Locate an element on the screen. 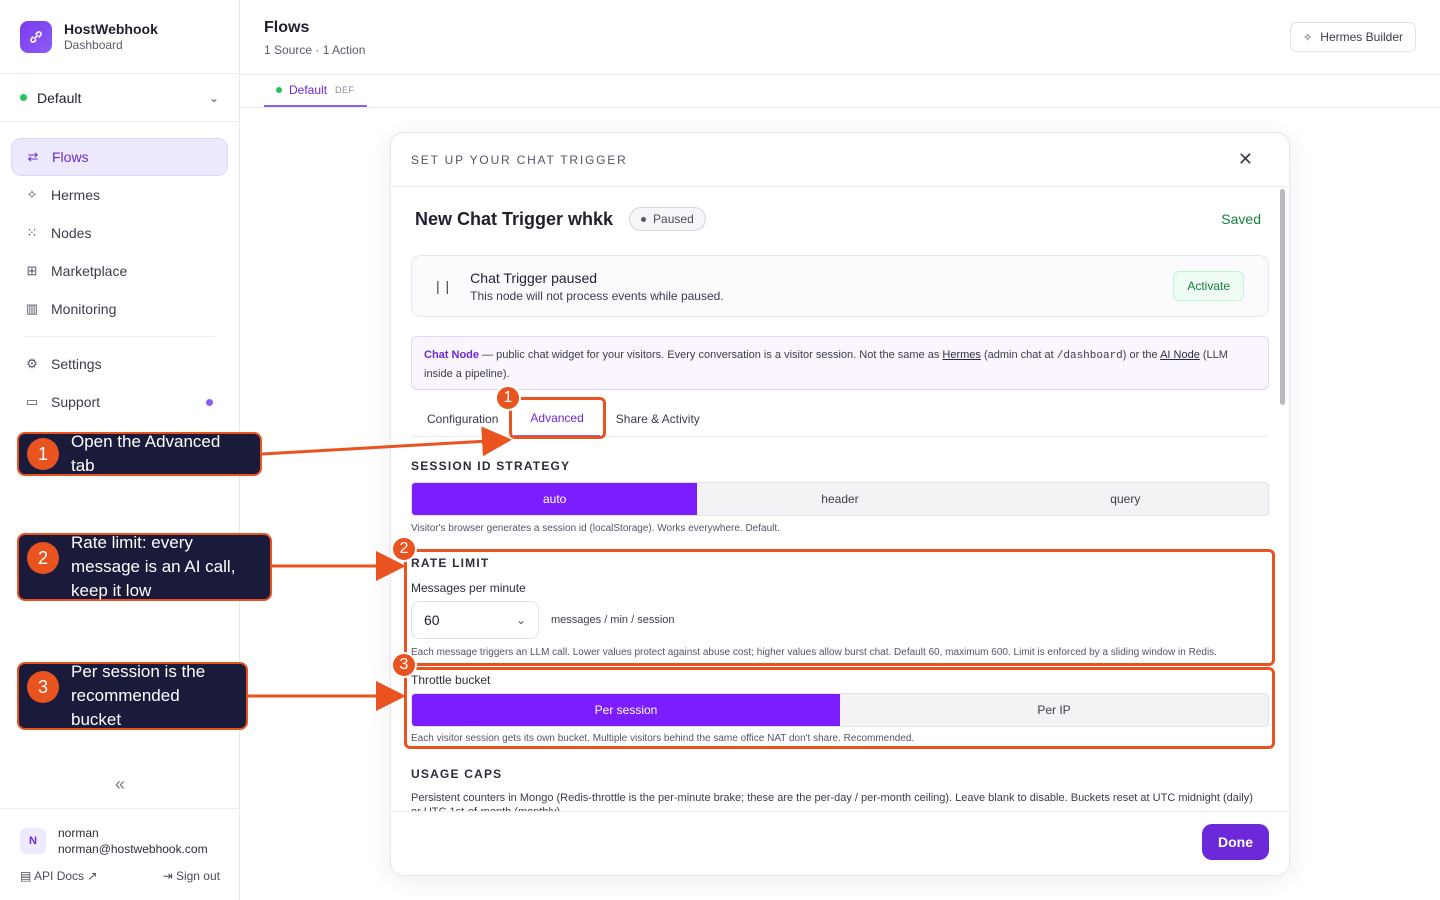 The image size is (1440, 900). callout-text: Per session is the recommended bucket is located at coordinates (138, 695).